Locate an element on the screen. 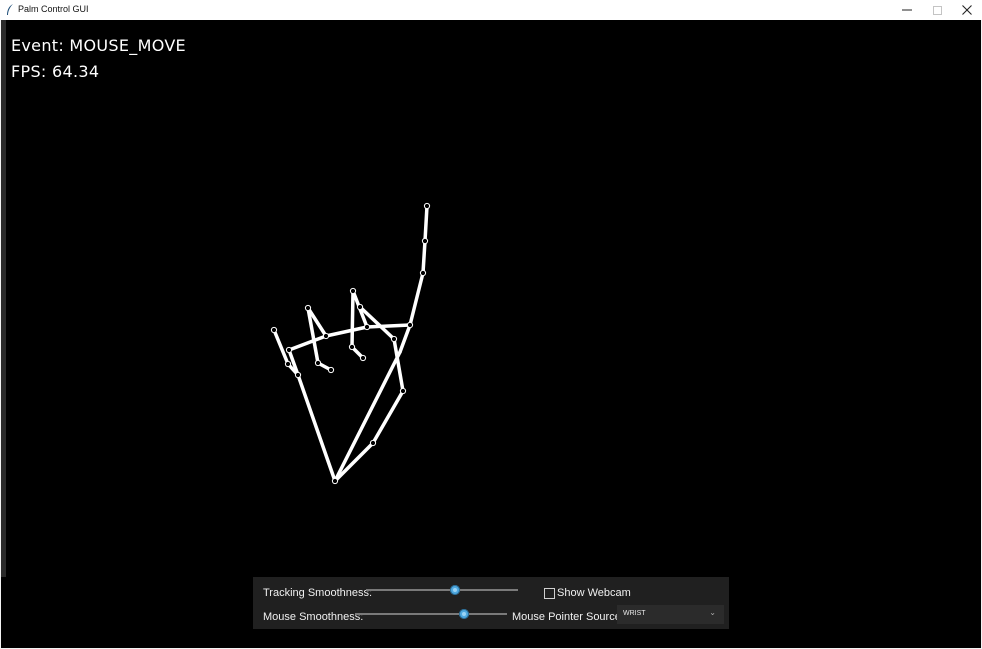 The width and height of the screenshot is (982, 649). chevron-down-icon: ⌄ is located at coordinates (712, 612).